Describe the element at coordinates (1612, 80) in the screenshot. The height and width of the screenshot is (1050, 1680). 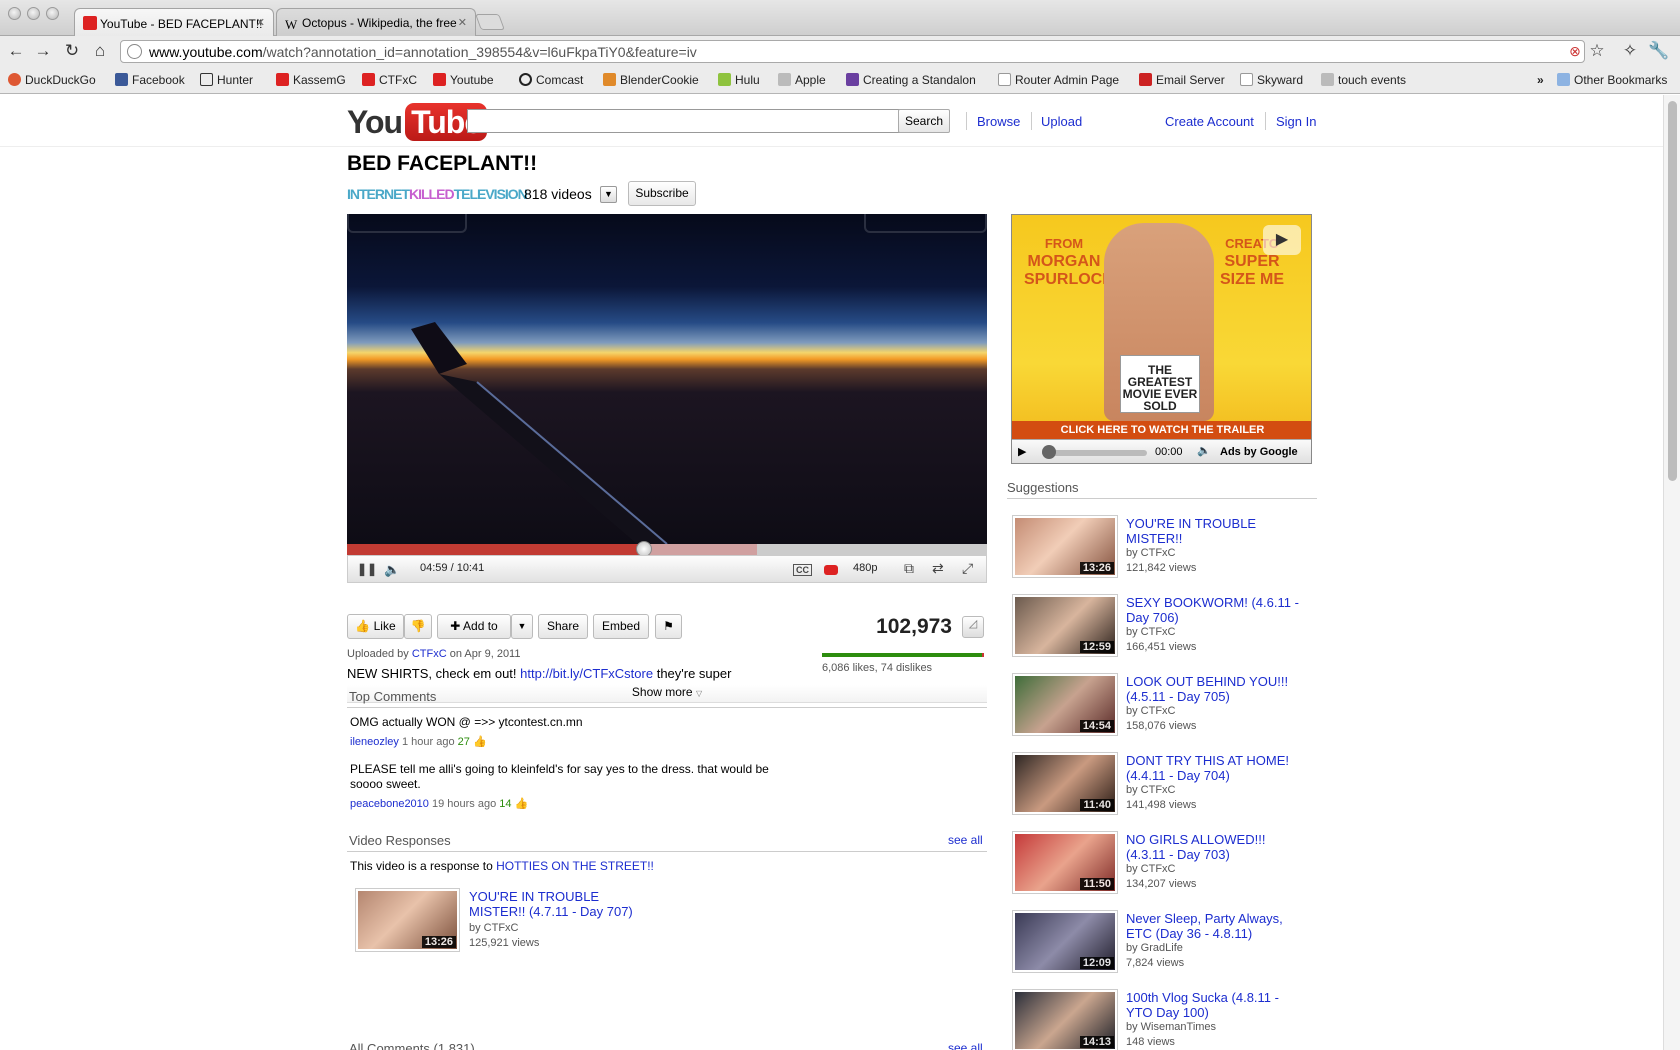
I see `other-bookmarks: Other Bookmarks` at that location.